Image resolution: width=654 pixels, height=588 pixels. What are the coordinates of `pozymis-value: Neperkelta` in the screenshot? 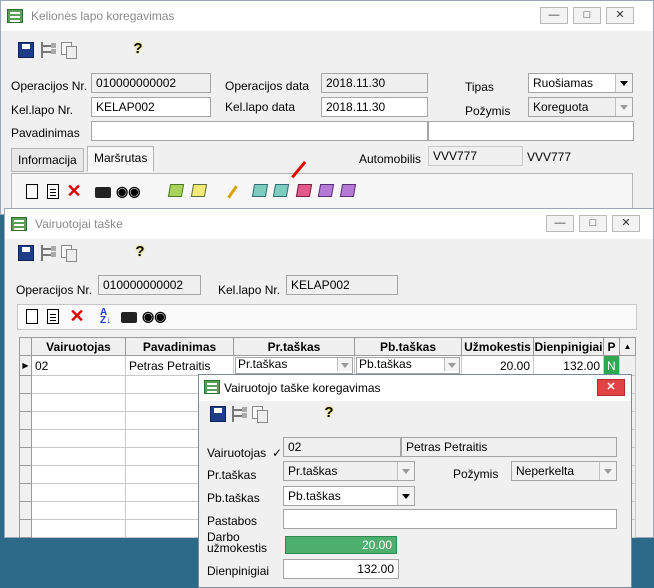 It's located at (545, 471).